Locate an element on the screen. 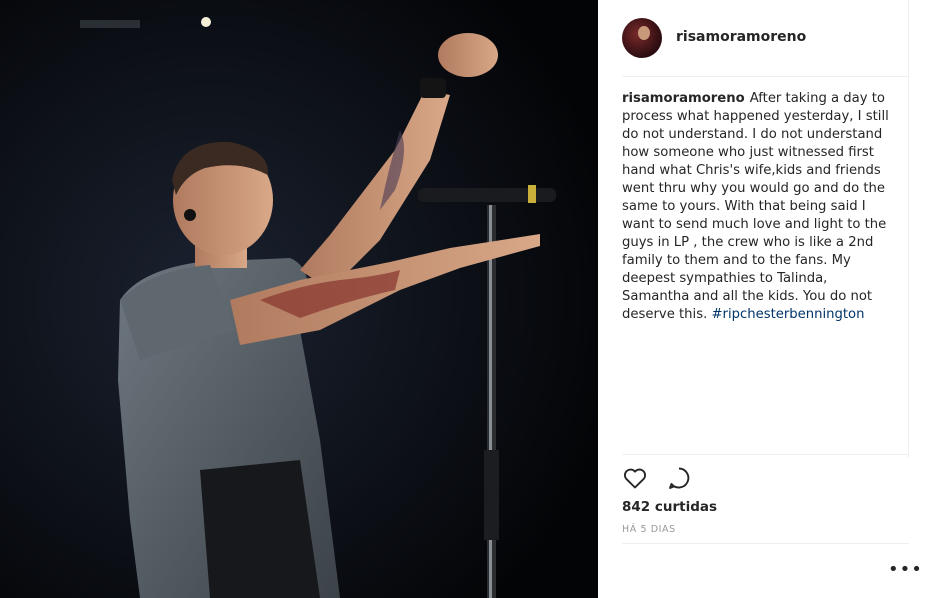 This screenshot has height=598, width=934. post-header: risamoramoreno is located at coordinates (765, 47).